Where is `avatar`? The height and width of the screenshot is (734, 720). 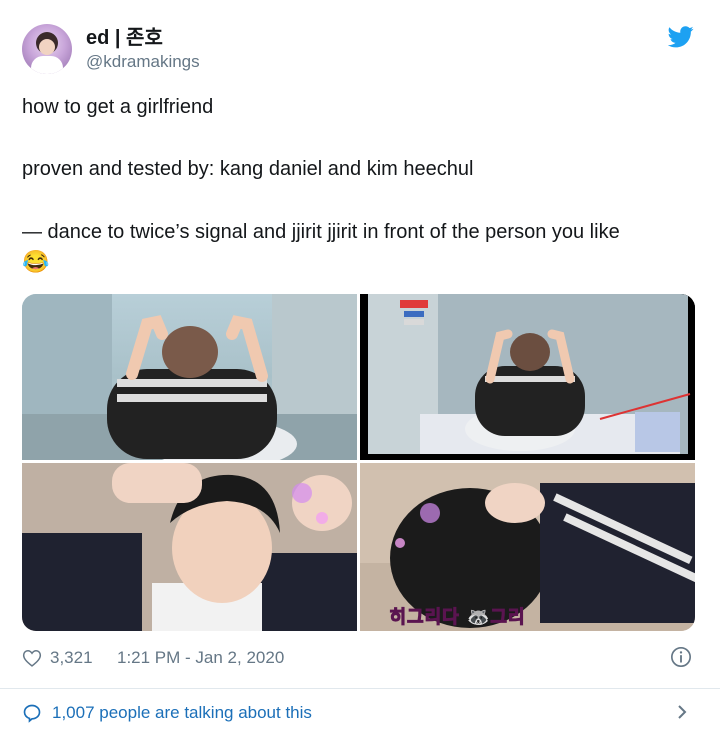
avatar is located at coordinates (47, 49).